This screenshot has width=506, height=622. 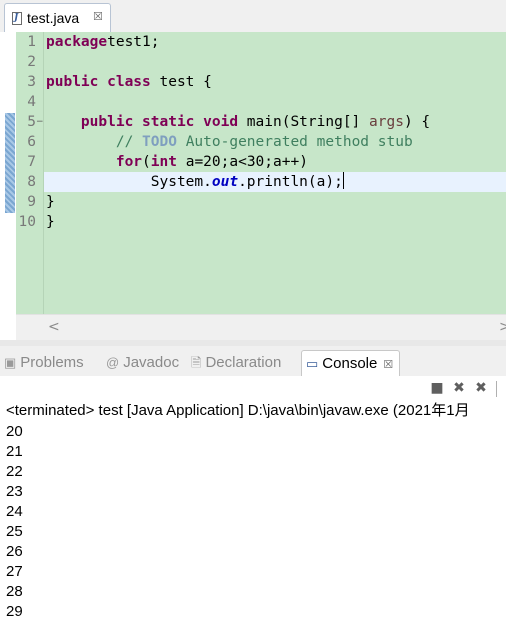 I want to click on editor-tab-test-java: J test.java ☒, so click(x=57, y=17).